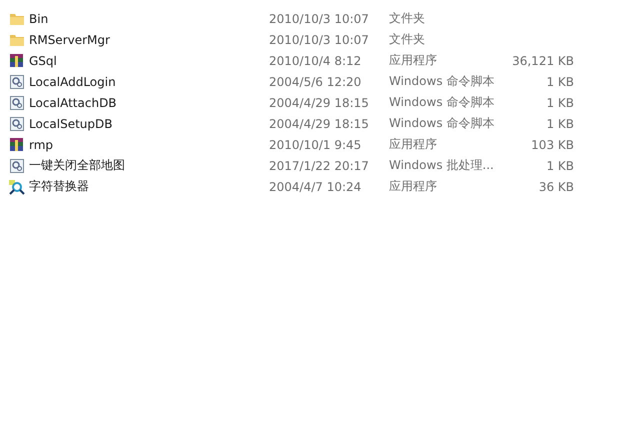 The height and width of the screenshot is (446, 636). Describe the element at coordinates (17, 186) in the screenshot. I see `magnifier-icon` at that location.